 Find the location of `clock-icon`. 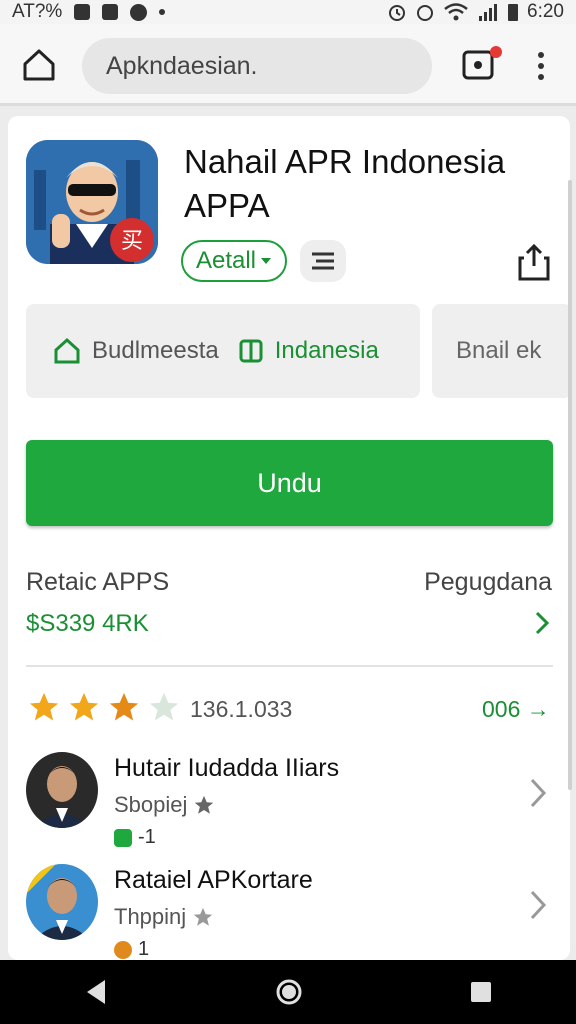

clock-icon is located at coordinates (425, 13).